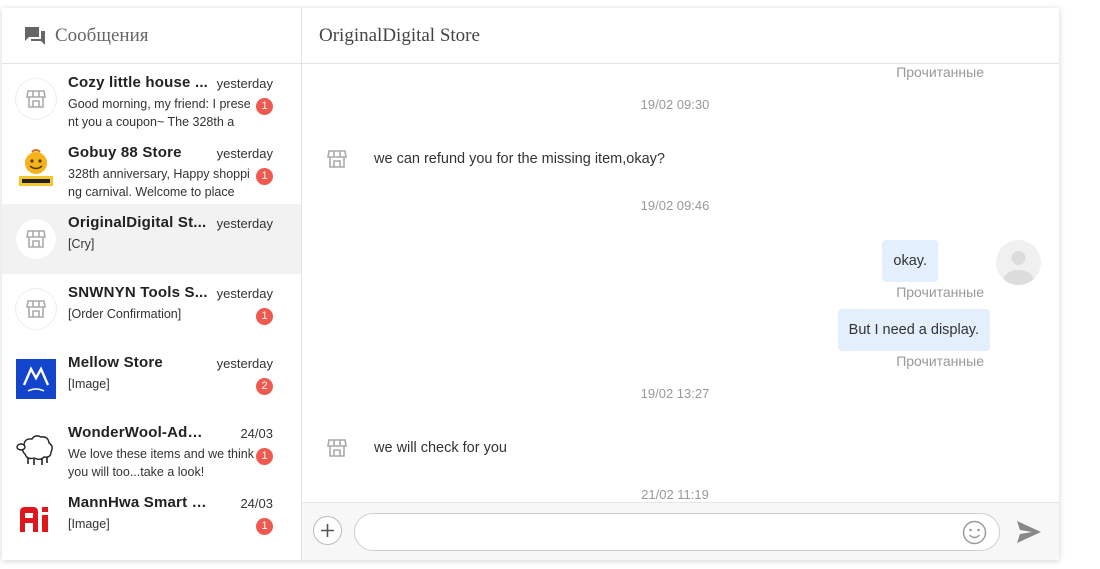 Image resolution: width=1100 pixels, height=569 pixels. Describe the element at coordinates (264, 386) in the screenshot. I see `unread-badge: 2` at that location.